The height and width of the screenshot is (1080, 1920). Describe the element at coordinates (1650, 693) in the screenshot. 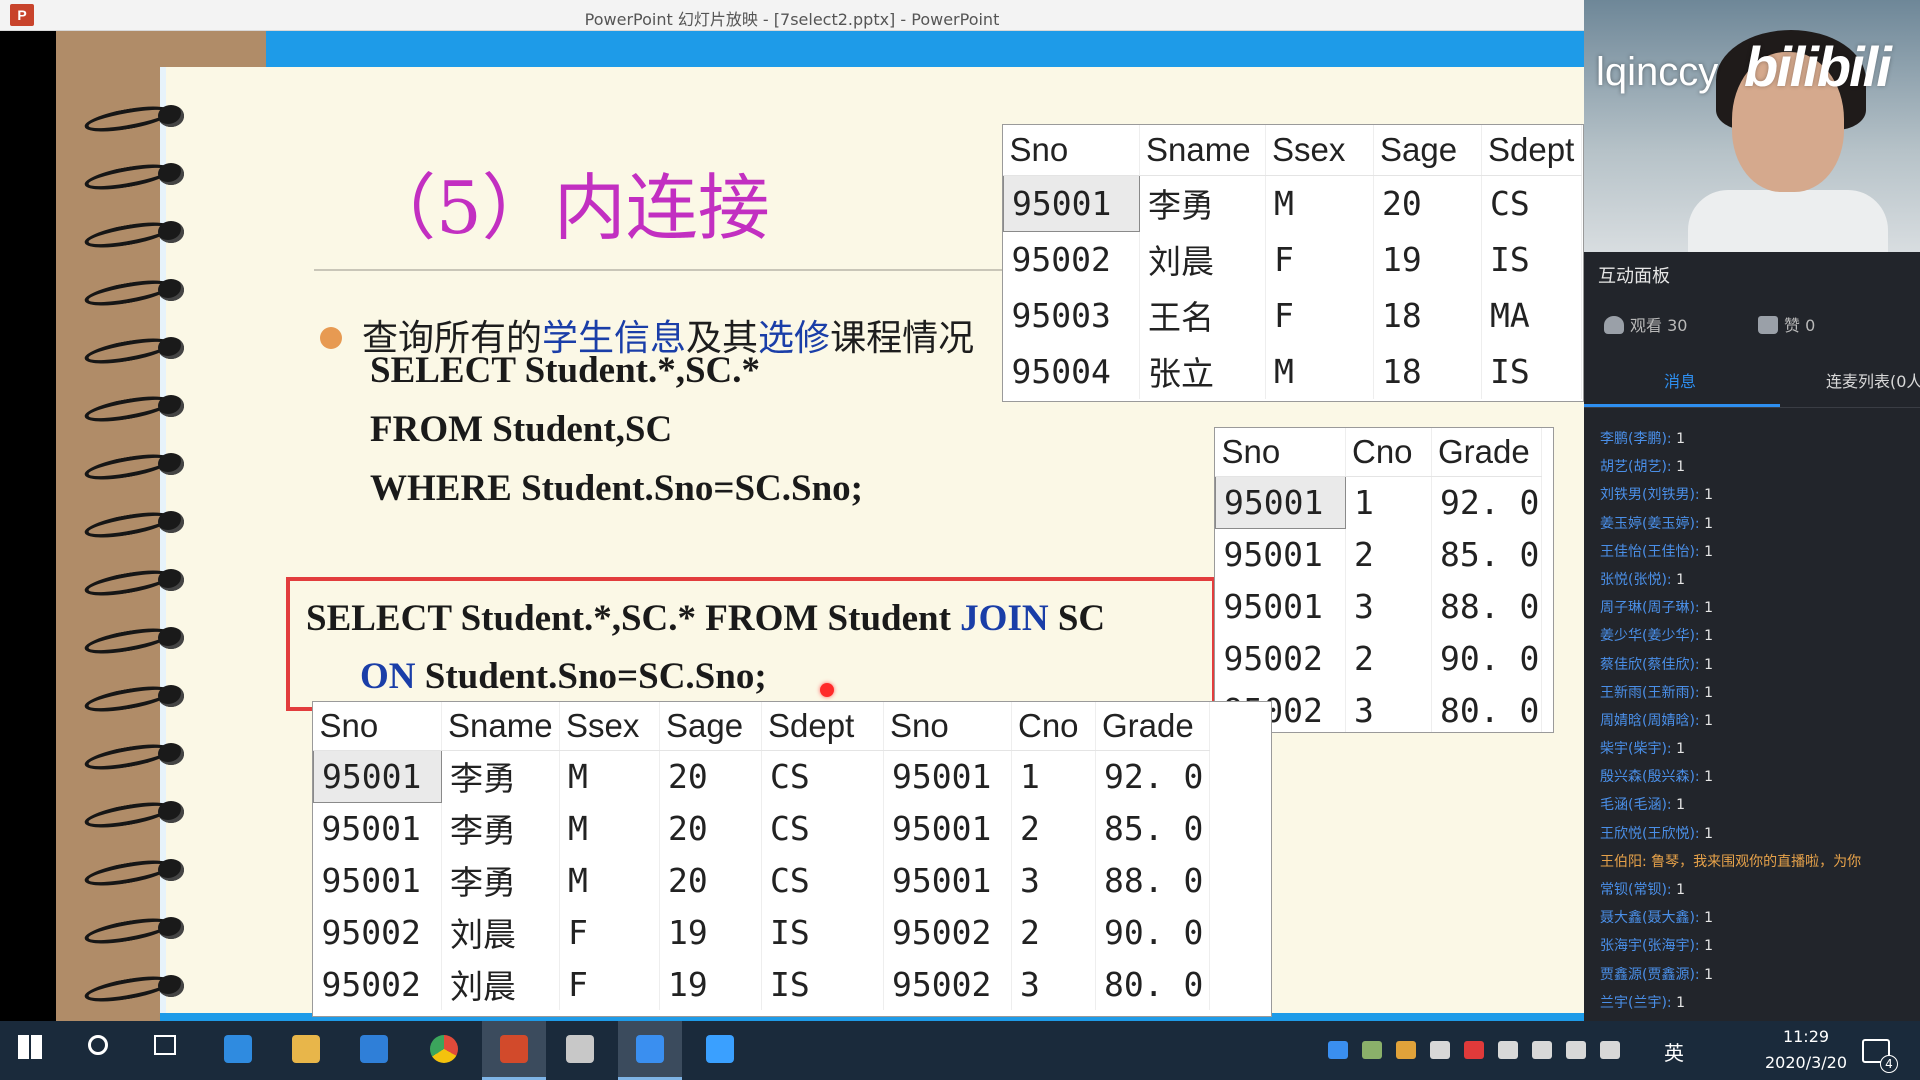

I see `chat-author: 王新雨(王新雨):` at that location.